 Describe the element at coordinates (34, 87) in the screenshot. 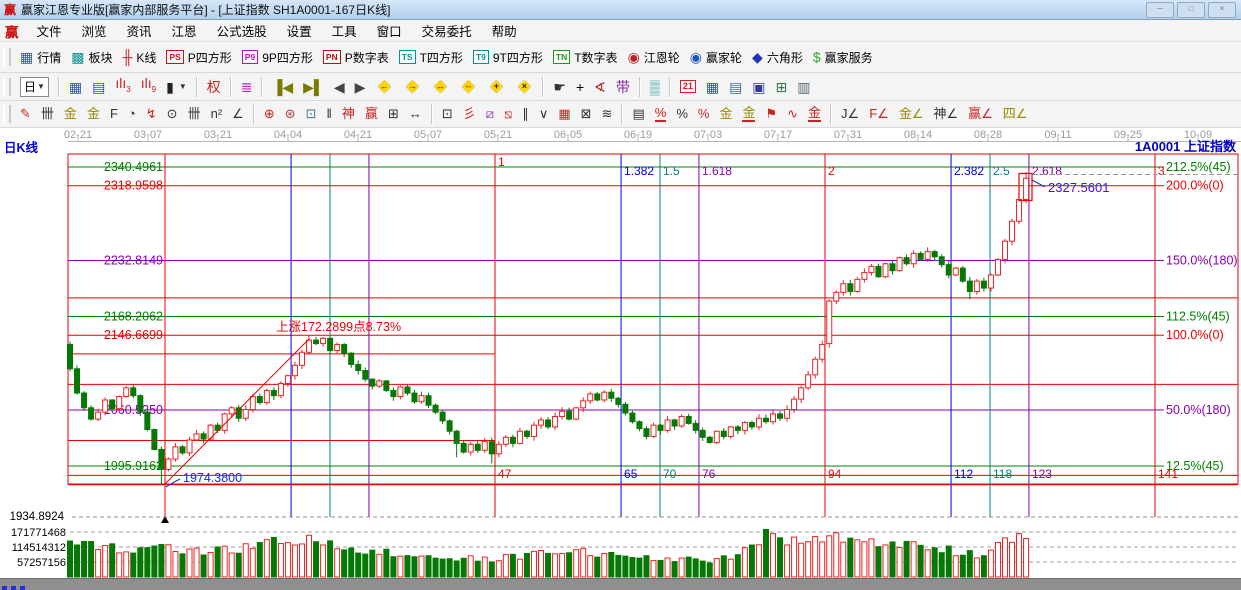

I see `period-select: 日 ▼` at that location.